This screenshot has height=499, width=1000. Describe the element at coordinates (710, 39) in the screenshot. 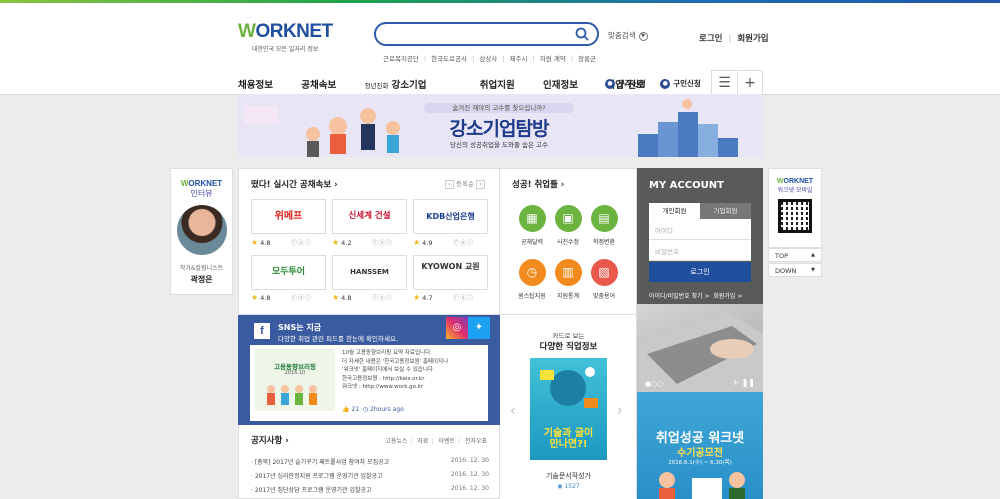

I see `login-link: 로그인` at that location.